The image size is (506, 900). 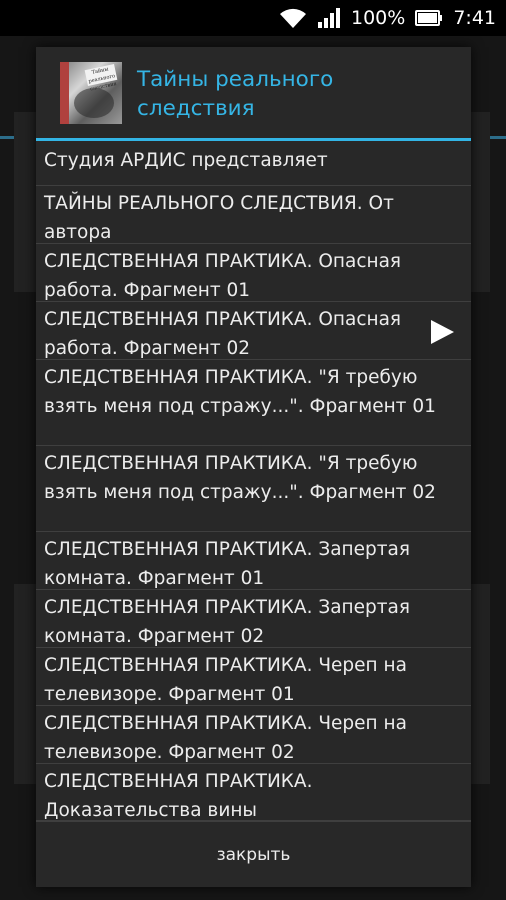 I want to click on cover-strip, so click(x=64, y=93).